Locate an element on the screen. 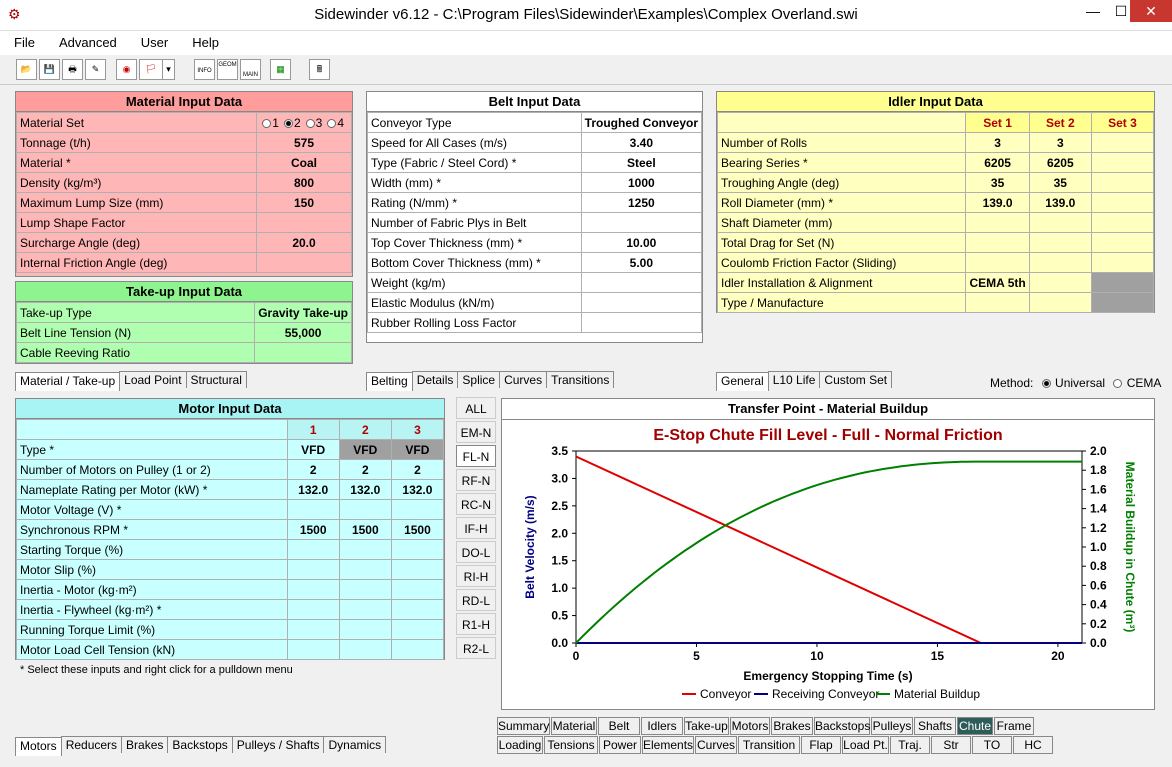 This screenshot has height=767, width=1172. row-value: Troughed Conveyor is located at coordinates (641, 122).